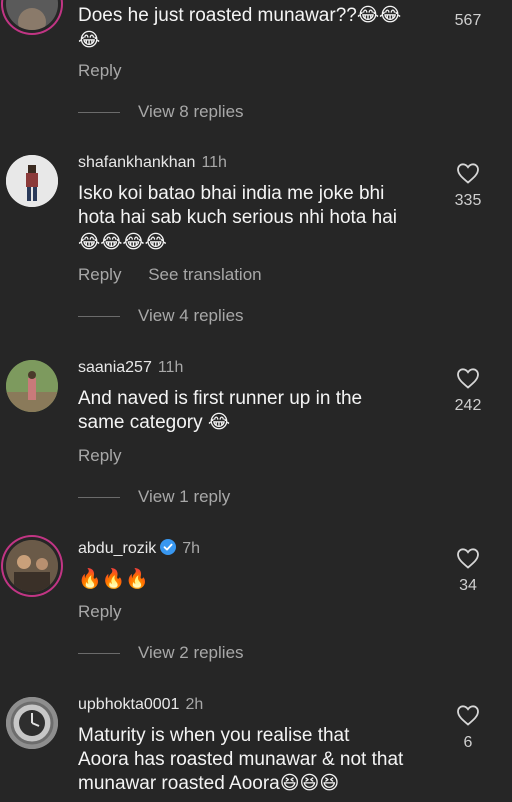 This screenshot has height=802, width=512. I want to click on timestamp: 2h, so click(194, 704).